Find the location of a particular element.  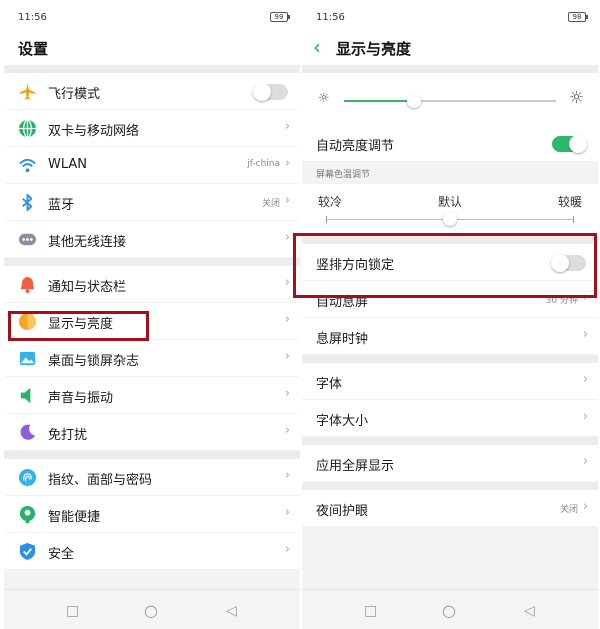

settings-row: 指纹、面部与密码 › is located at coordinates (152, 477).